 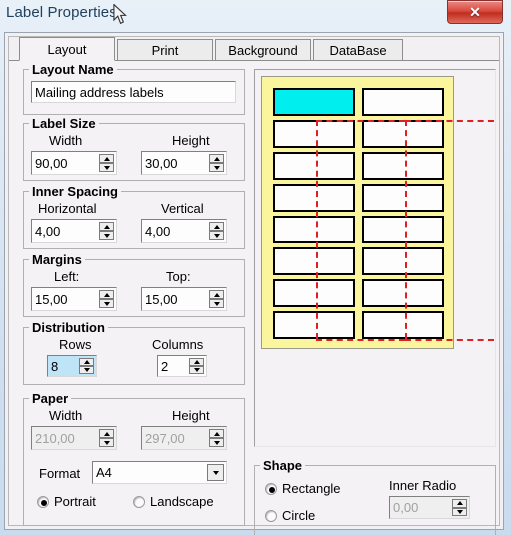 I want to click on rows-value: 8, so click(x=55, y=366).